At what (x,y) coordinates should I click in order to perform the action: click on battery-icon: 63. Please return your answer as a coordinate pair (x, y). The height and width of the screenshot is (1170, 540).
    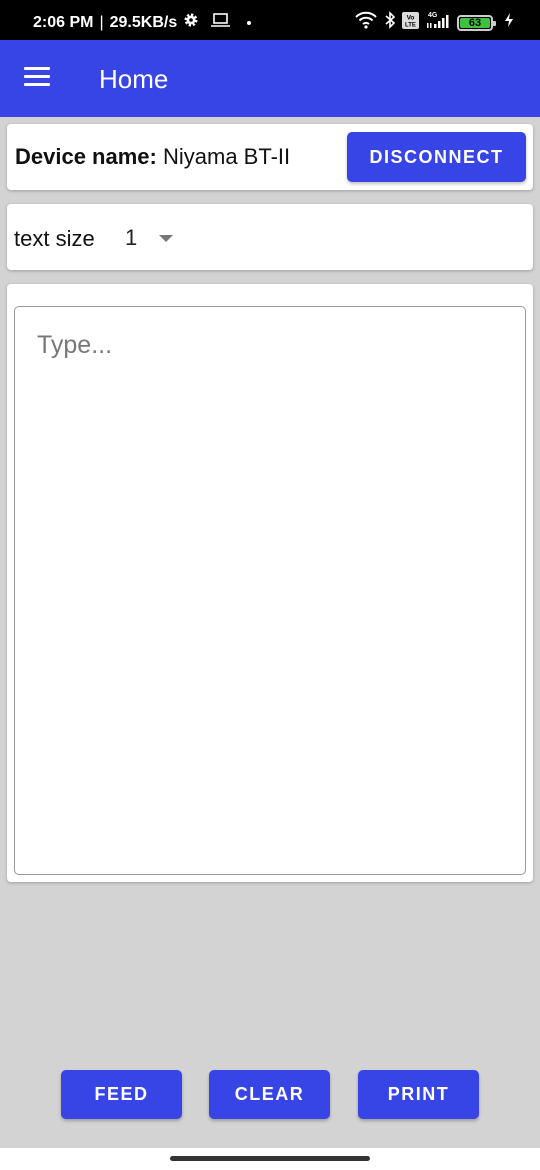
    Looking at the image, I should click on (476, 22).